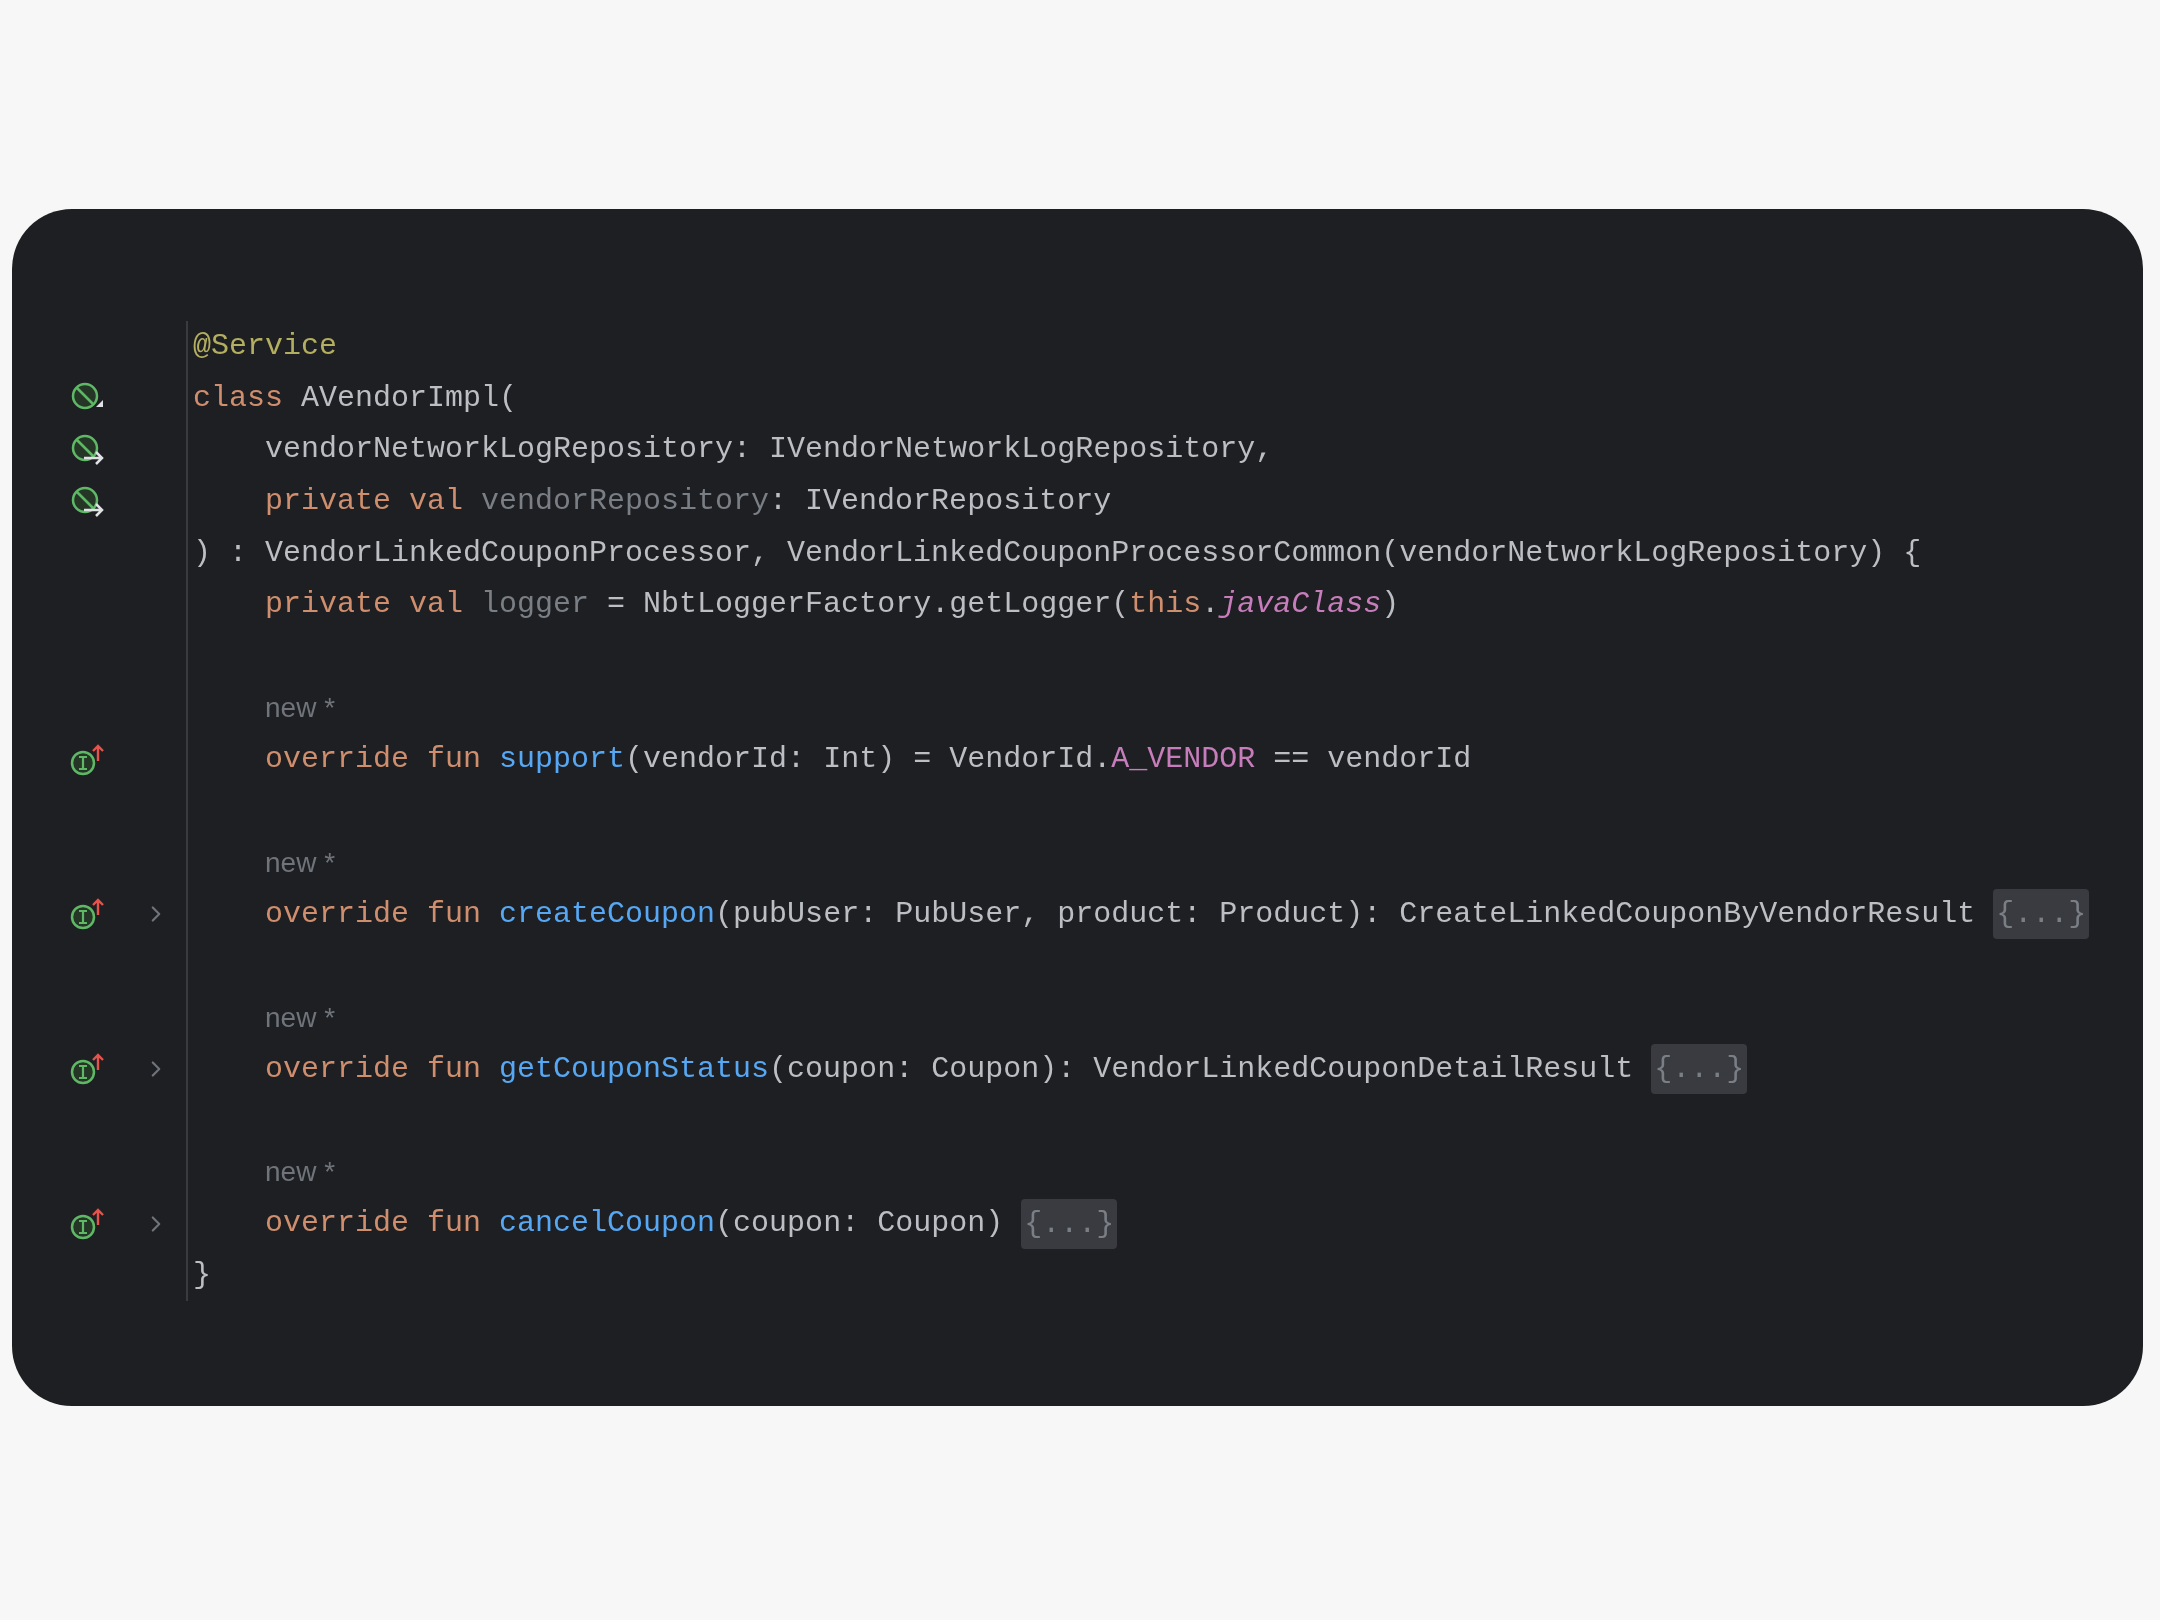 This screenshot has width=2160, height=1620. I want to click on code-line: override fun createCoupon(pubUser: PubUser, product: Product): CreateLinkedCouponByVendorResult, so click(1120, 914).